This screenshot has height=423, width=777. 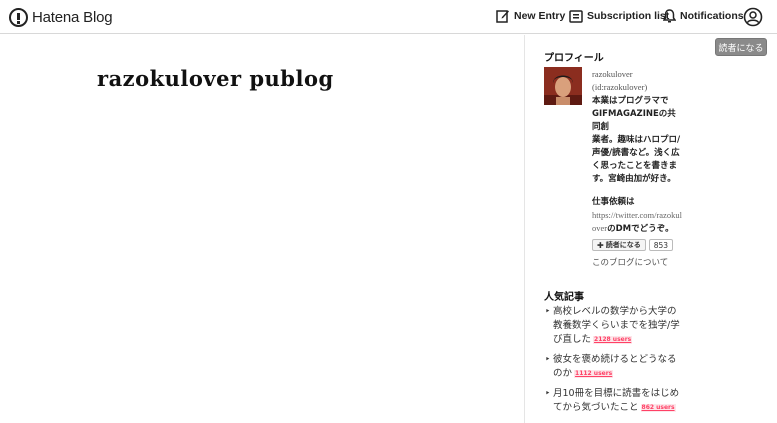 I want to click on bookmark-users-badge: 1112 users, so click(x=594, y=373).